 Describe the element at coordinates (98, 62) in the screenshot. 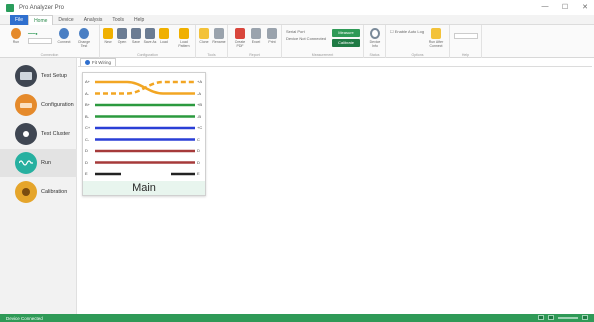

I see `document-tab: Fit Wiring` at that location.